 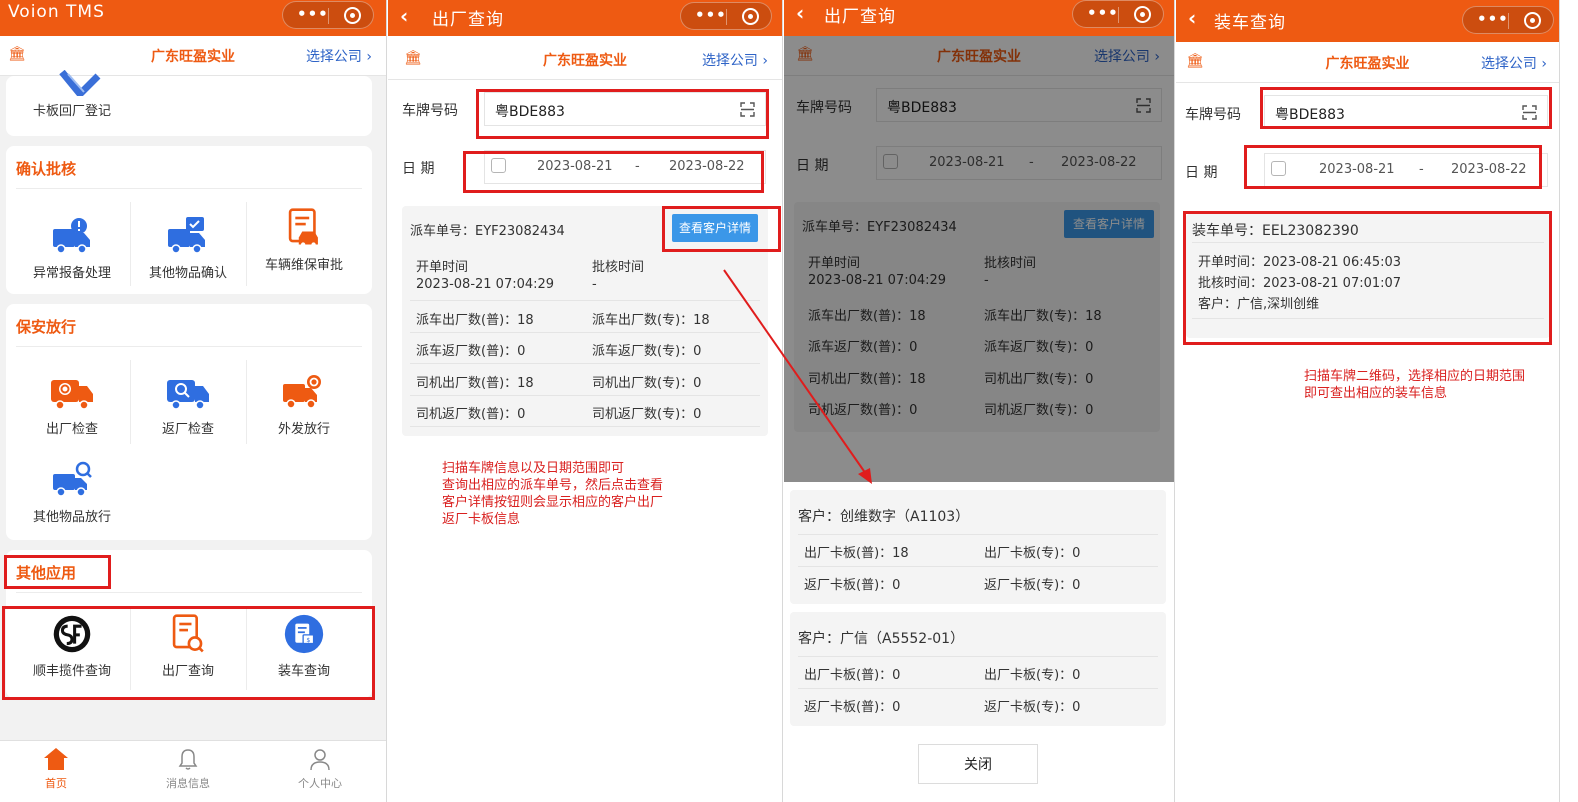 I want to click on stat: 派车出厂数(普)：18, so click(x=475, y=320).